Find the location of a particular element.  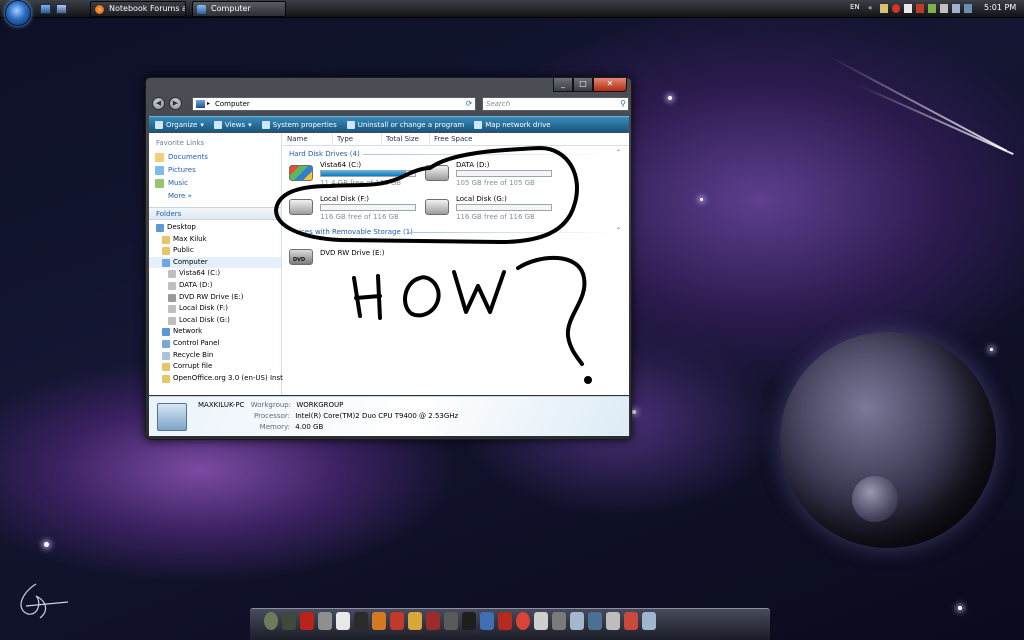

breadcrumb: Computer is located at coordinates (232, 104).